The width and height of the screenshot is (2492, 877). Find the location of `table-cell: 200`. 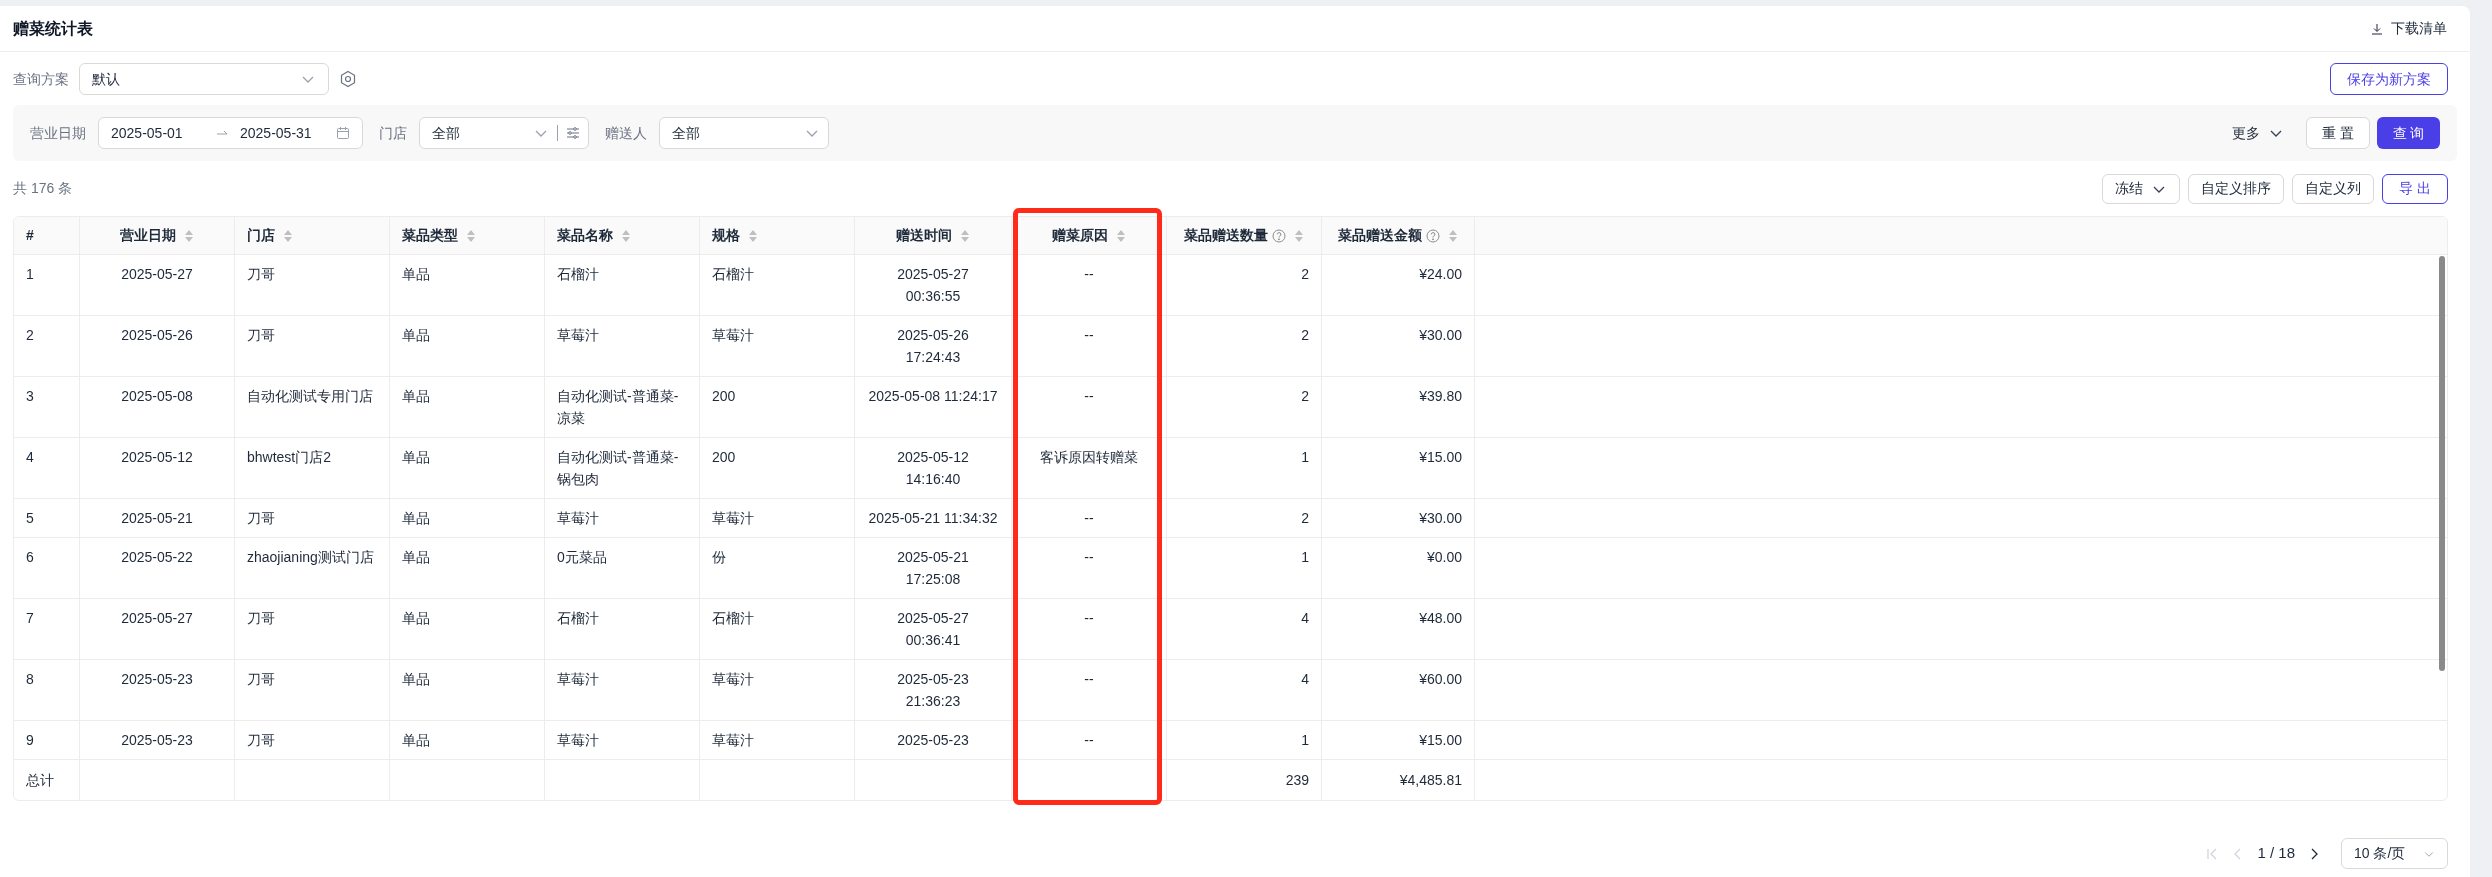

table-cell: 200 is located at coordinates (776, 468).